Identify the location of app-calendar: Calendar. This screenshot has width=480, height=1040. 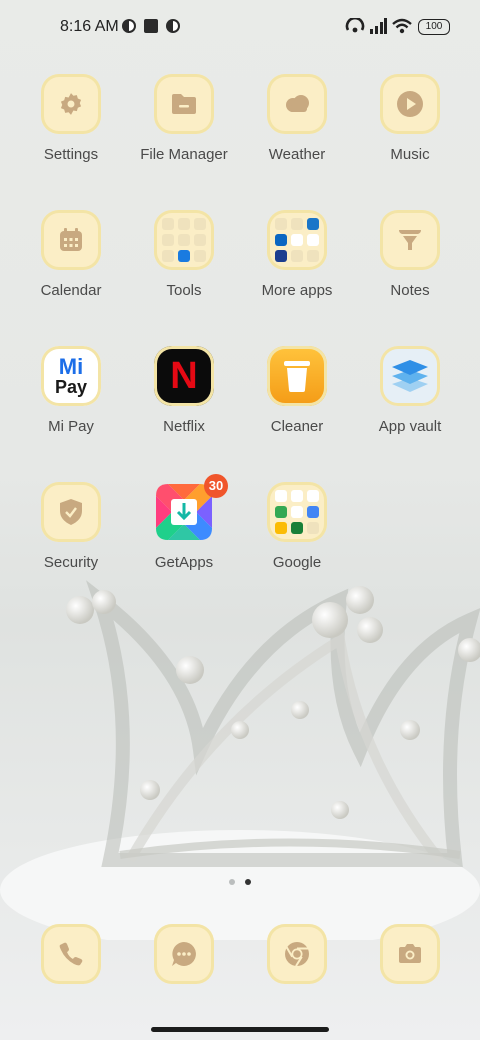
(71, 270).